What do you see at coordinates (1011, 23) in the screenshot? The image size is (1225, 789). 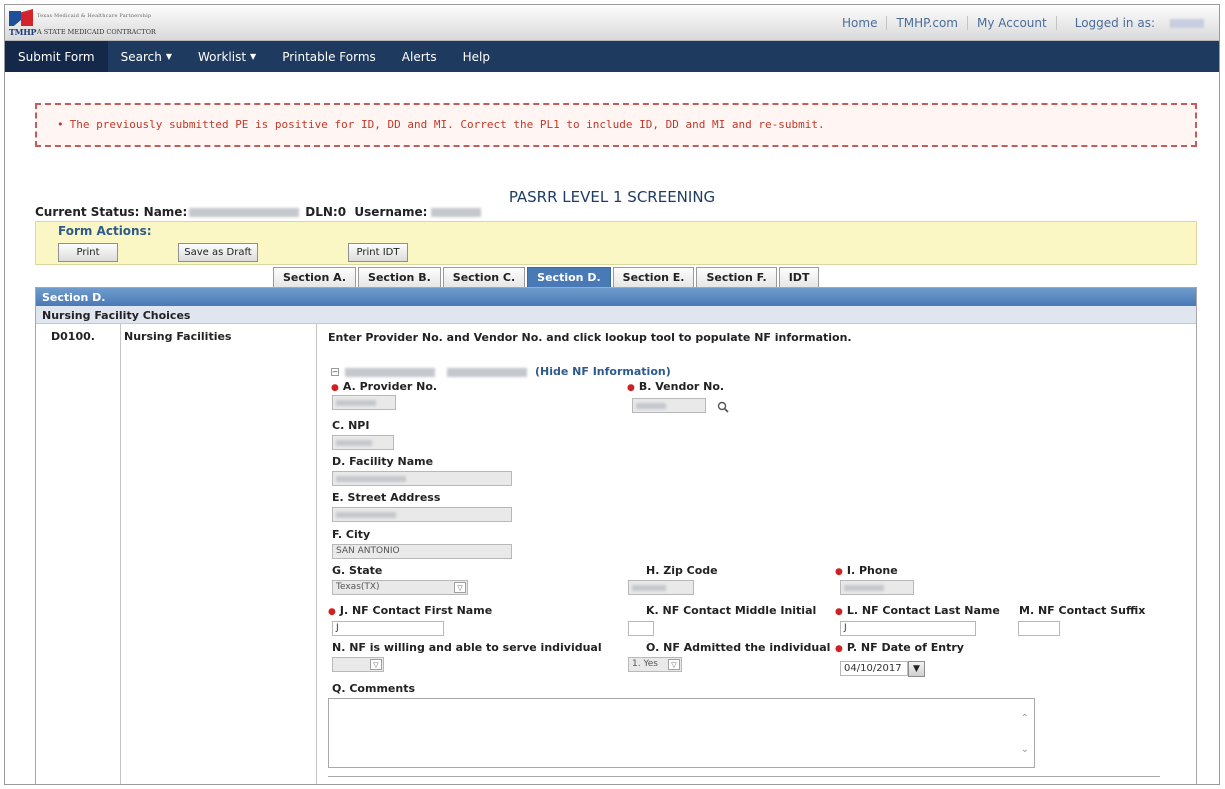 I see `my-account-link: My Account` at bounding box center [1011, 23].